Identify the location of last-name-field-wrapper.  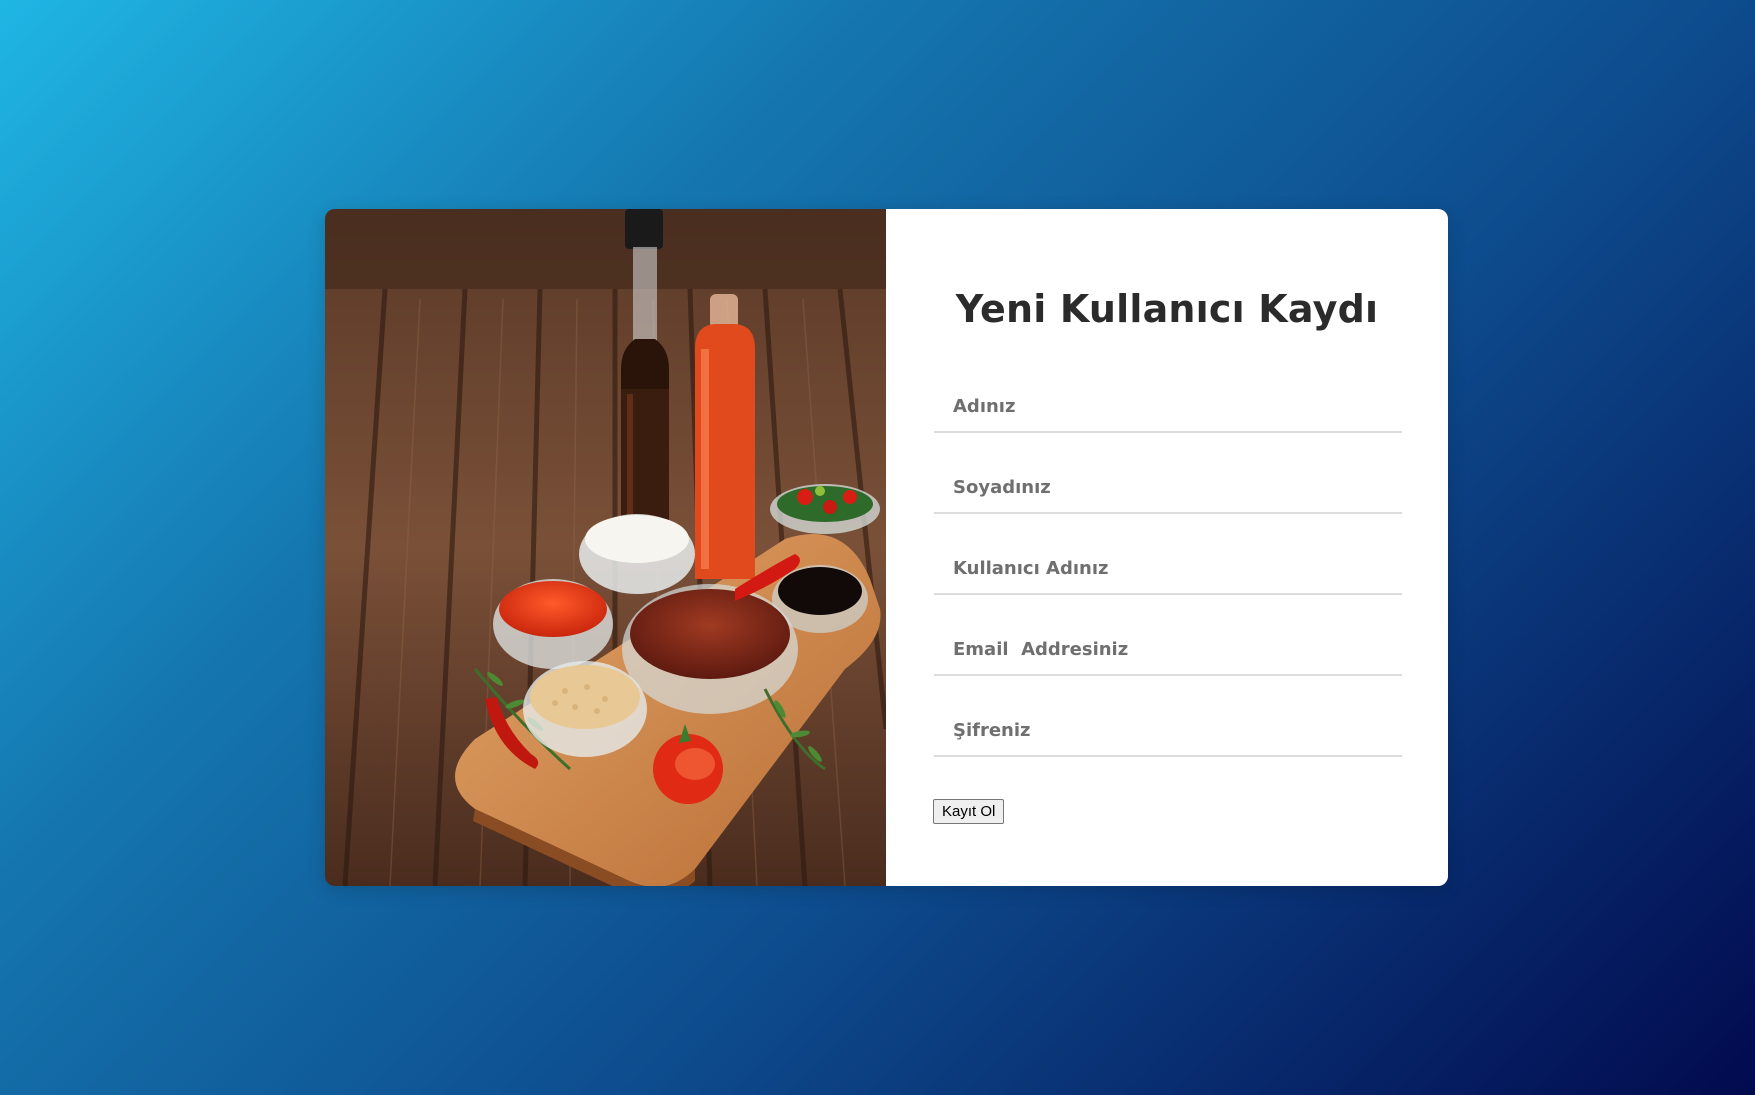
(1168, 488).